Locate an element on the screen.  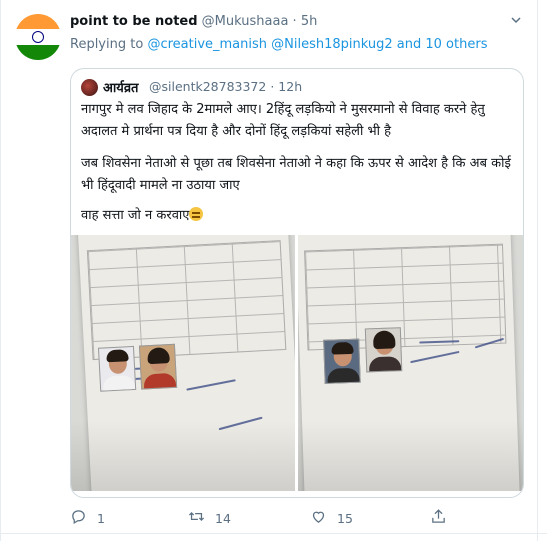
tweet-header: point to be noted @Mukushaaa · 5h is located at coordinates (193, 21).